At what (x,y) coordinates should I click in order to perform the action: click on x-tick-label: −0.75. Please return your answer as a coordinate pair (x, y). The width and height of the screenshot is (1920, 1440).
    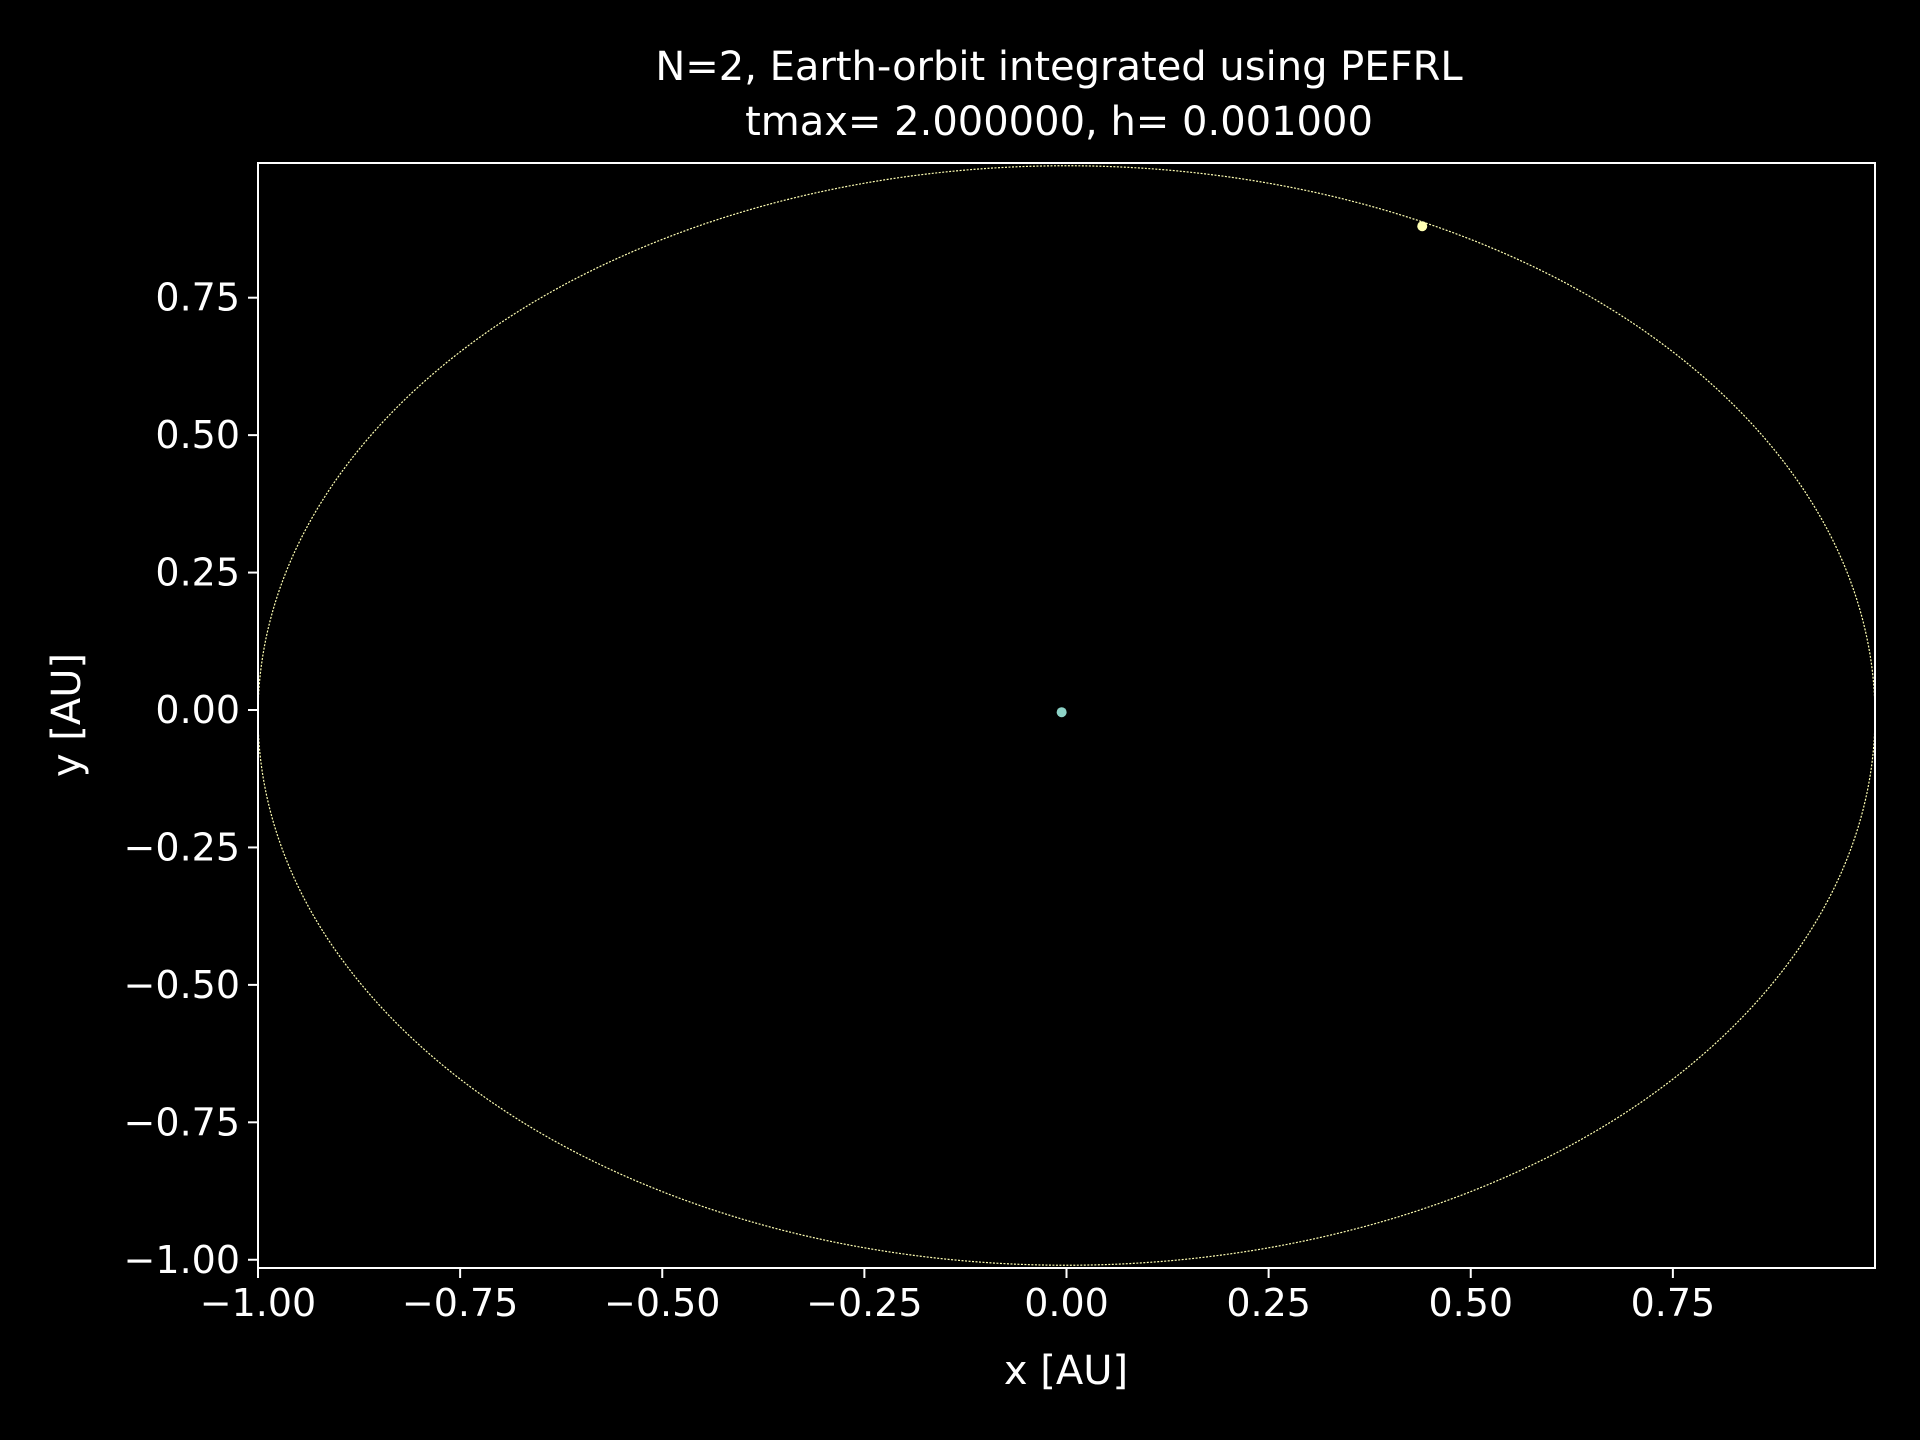
    Looking at the image, I should click on (460, 1303).